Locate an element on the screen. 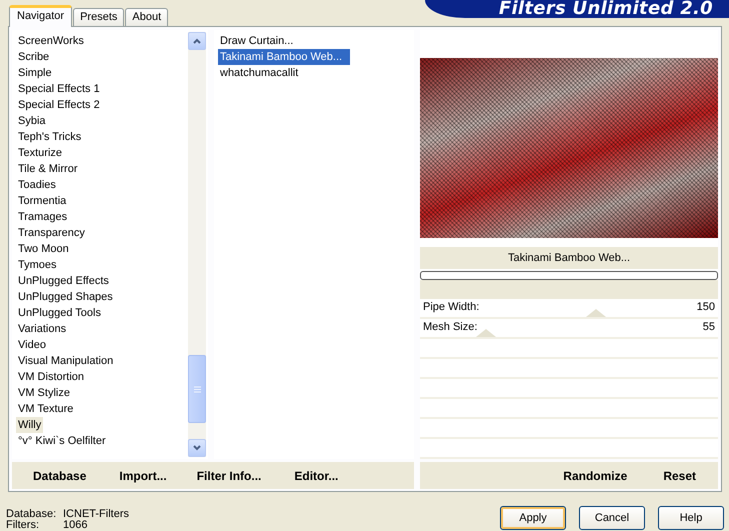 This screenshot has height=531, width=729. list-item: VM Stylize is located at coordinates (44, 393).